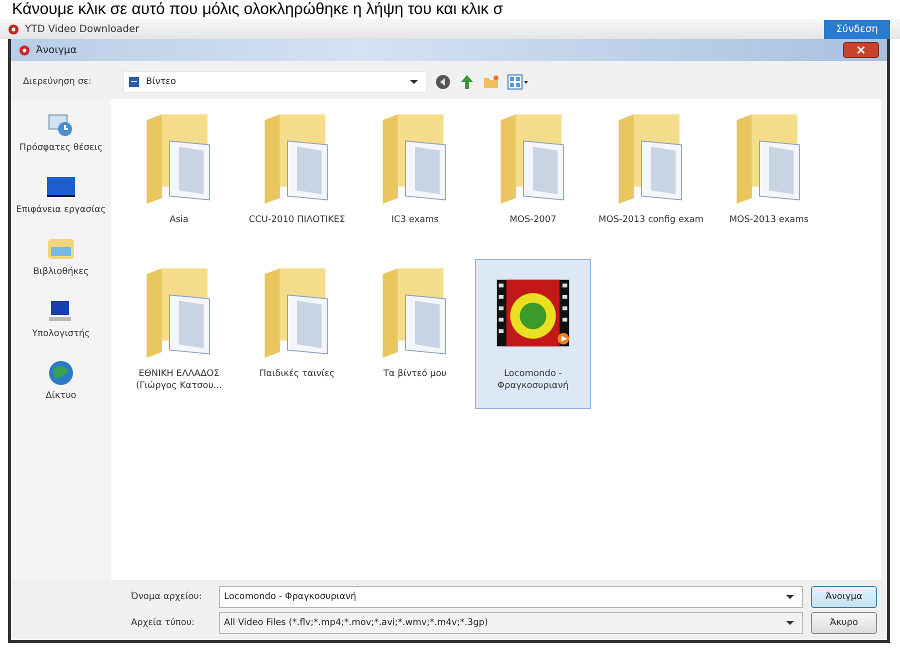 This screenshot has height=653, width=900. I want to click on file-name-label: Όνομα αρχείου:, so click(167, 597).